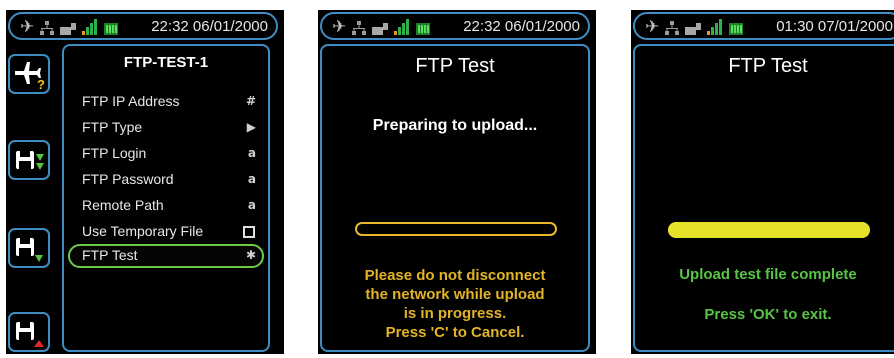 The image size is (894, 358). What do you see at coordinates (166, 62) in the screenshot?
I see `menu-title: FTP-TEST-1` at bounding box center [166, 62].